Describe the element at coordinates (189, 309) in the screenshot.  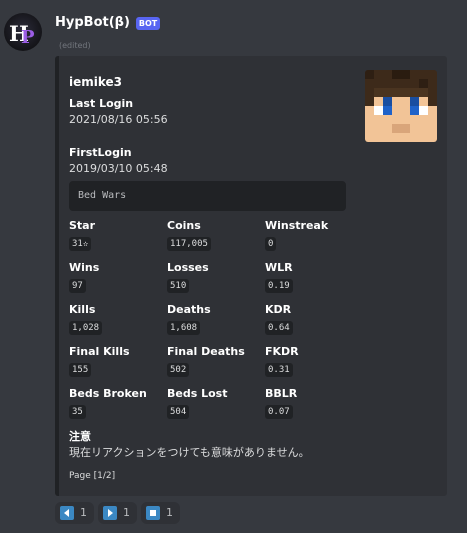
I see `stat-label-deaths: Deaths` at that location.